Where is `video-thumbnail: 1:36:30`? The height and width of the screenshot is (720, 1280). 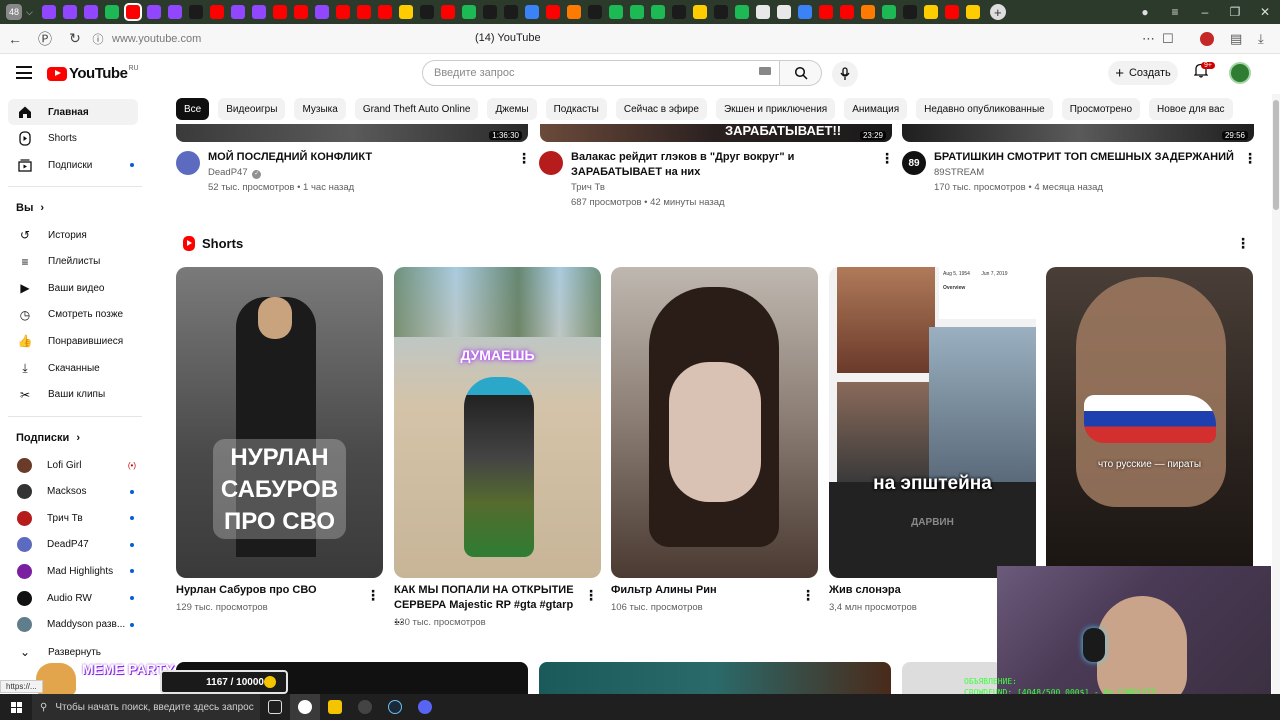
video-thumbnail: 1:36:30 is located at coordinates (352, 133).